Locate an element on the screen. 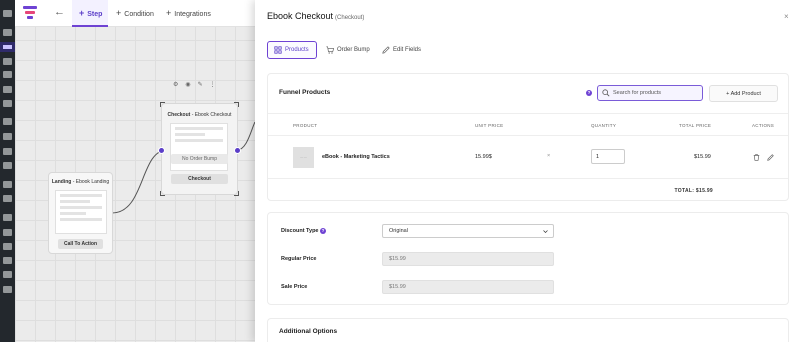  product-search-input: Search for products is located at coordinates (650, 93).